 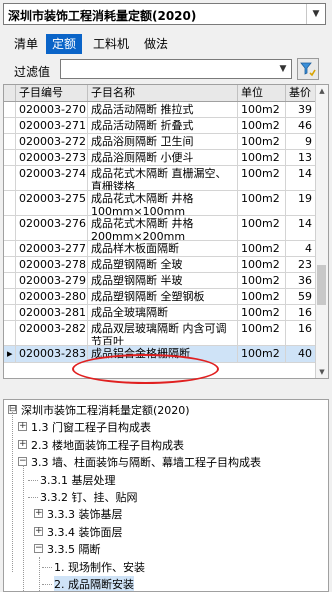 I want to click on item-code: 020003-271, so click(x=52, y=125).